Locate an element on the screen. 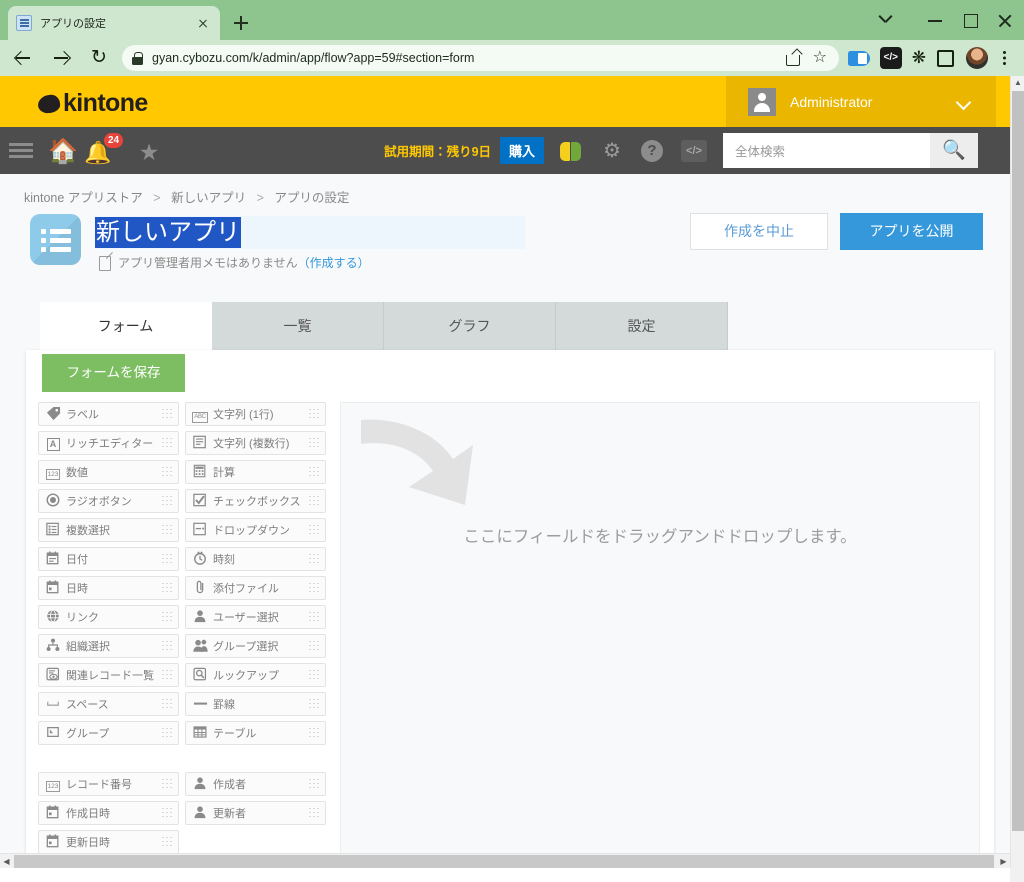 Image resolution: width=1024 pixels, height=882 pixels. minimize-button is located at coordinates (935, 20).